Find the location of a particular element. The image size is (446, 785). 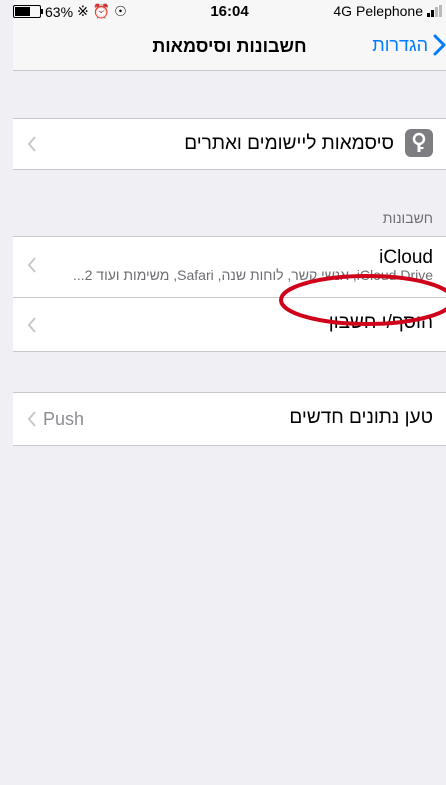

add-account-label: הוסף/י חשבון is located at coordinates (380, 322).